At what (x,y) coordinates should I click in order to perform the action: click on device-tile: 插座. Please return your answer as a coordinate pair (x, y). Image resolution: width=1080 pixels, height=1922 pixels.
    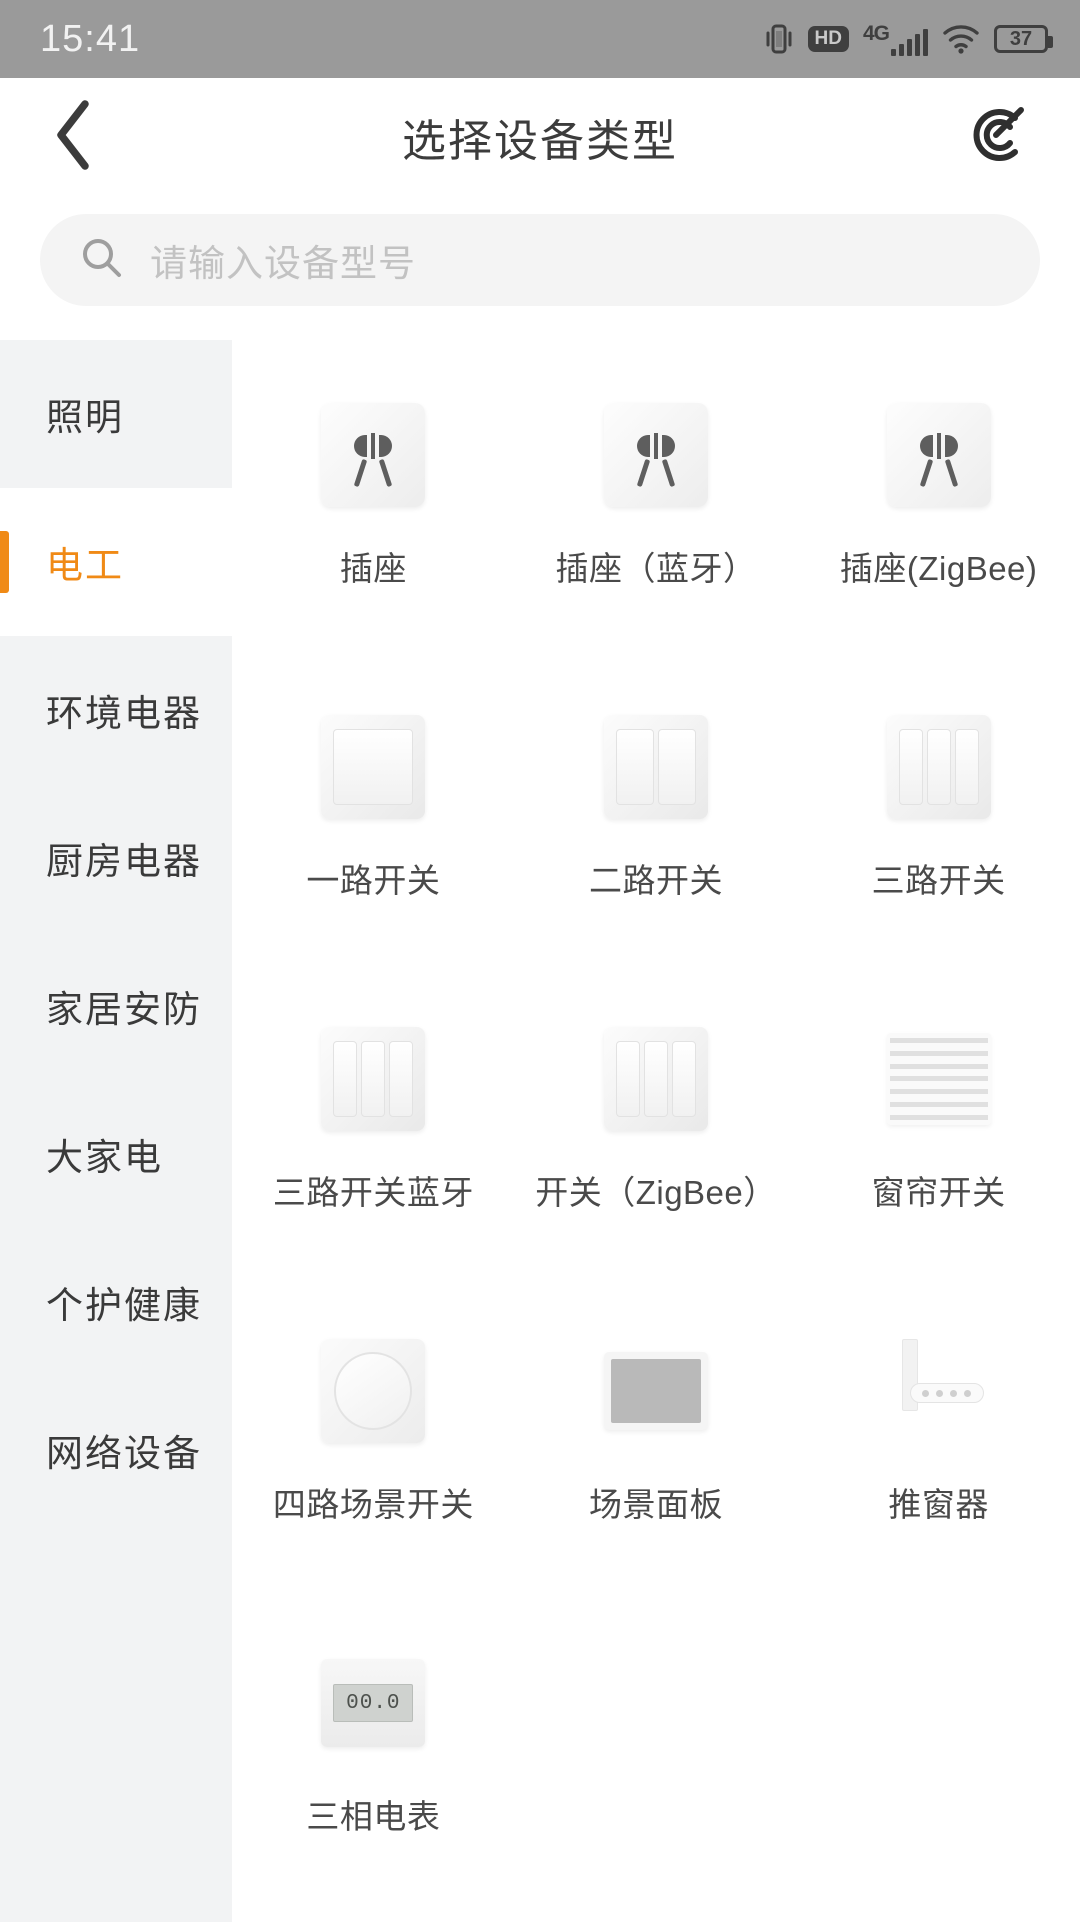
    Looking at the image, I should click on (373, 487).